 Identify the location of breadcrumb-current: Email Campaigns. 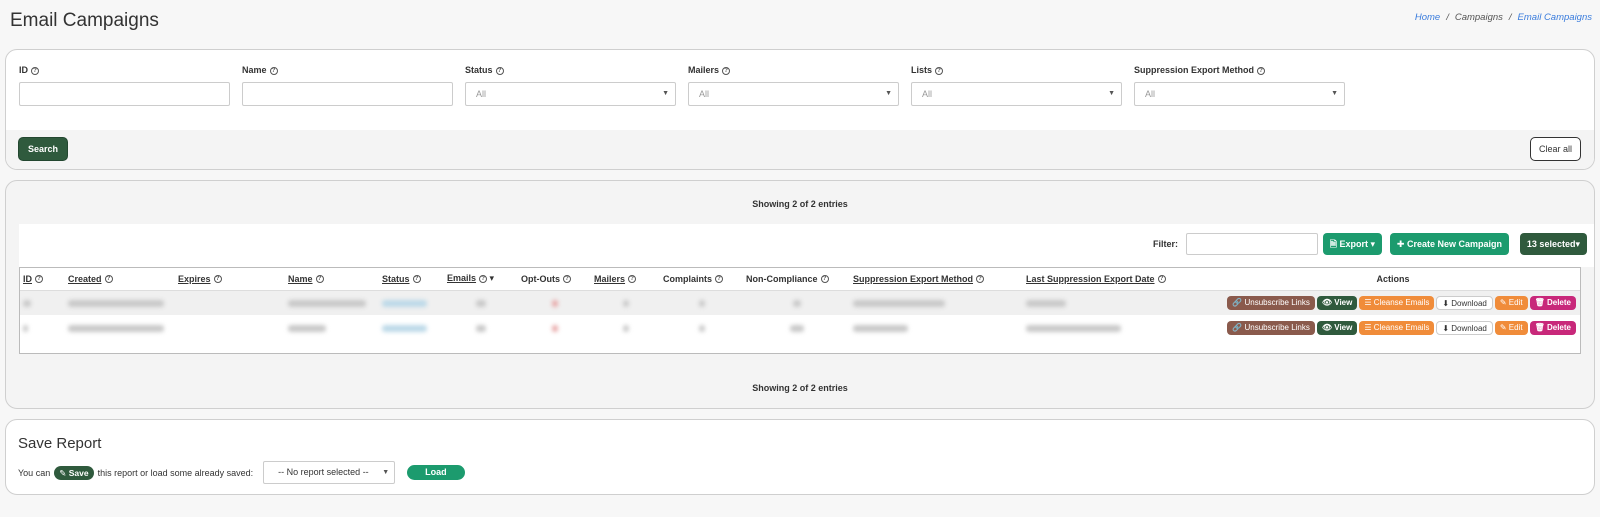
(1555, 17).